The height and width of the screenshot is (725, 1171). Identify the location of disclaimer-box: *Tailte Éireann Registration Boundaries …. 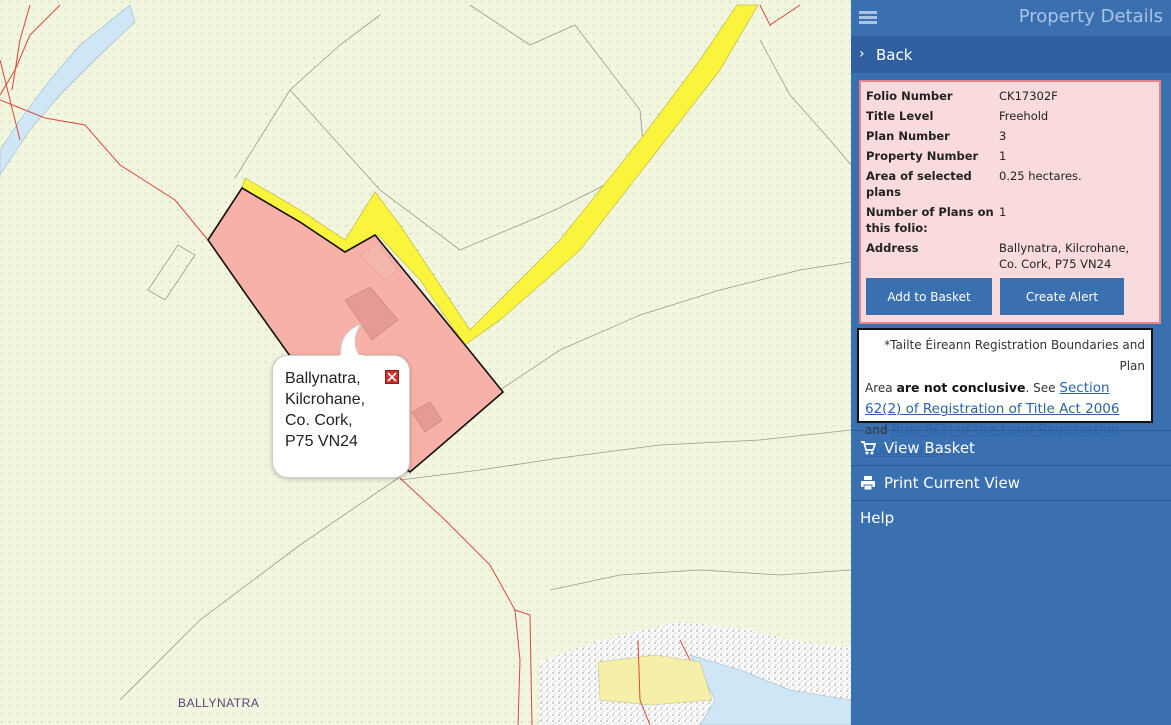
(1005, 393).